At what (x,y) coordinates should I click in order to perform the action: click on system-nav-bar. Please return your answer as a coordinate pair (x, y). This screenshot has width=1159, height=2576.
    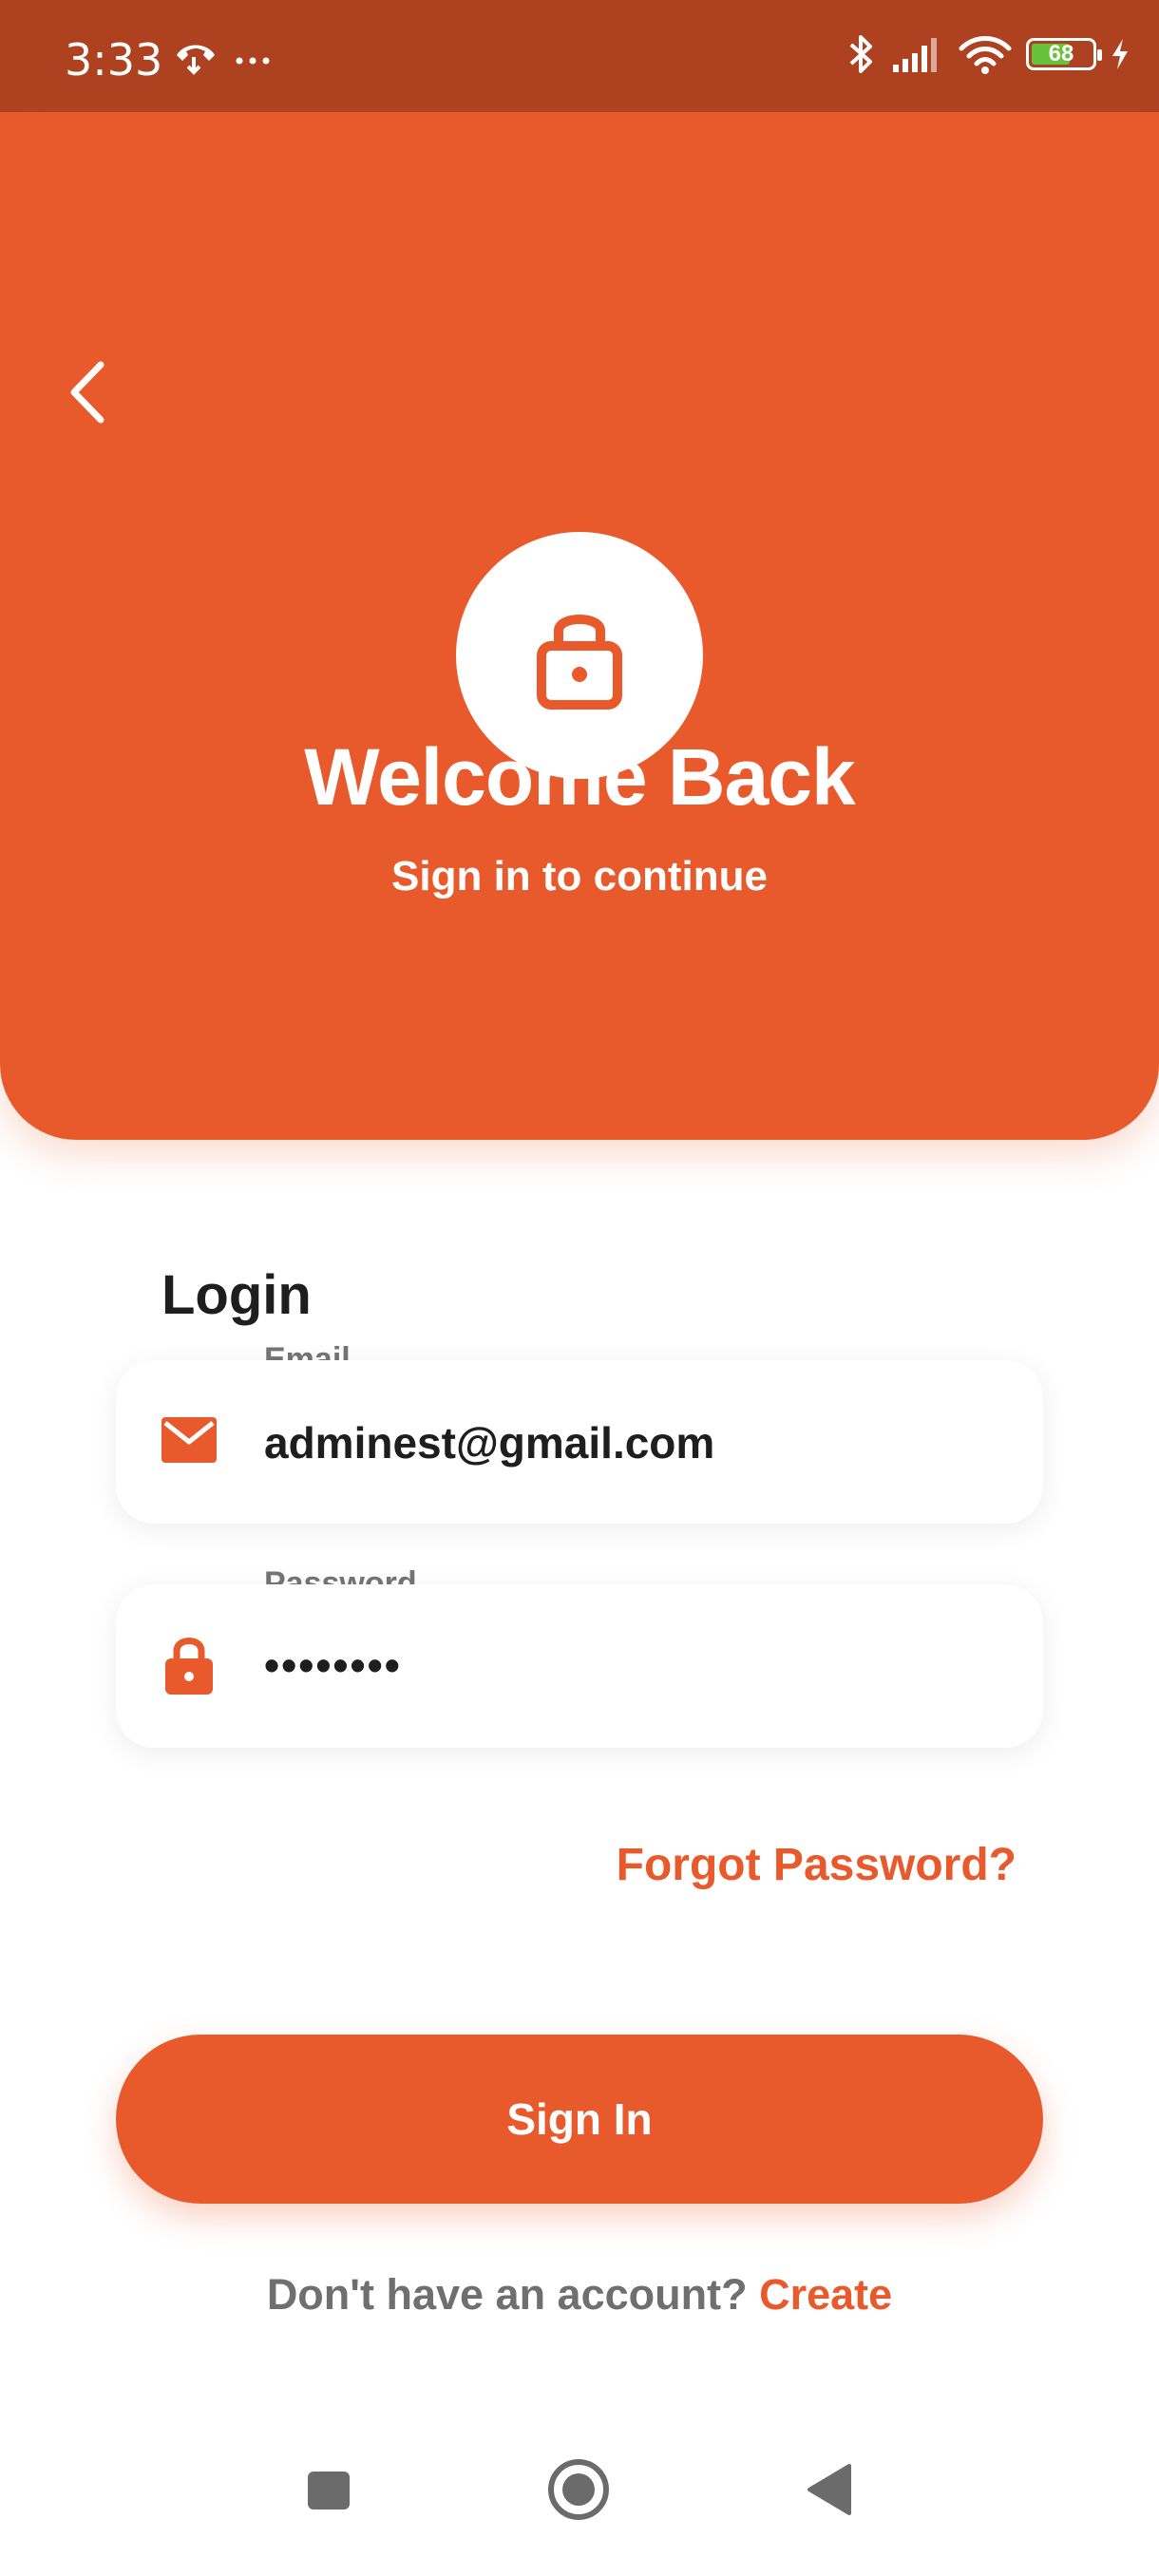
    Looking at the image, I should click on (579, 2498).